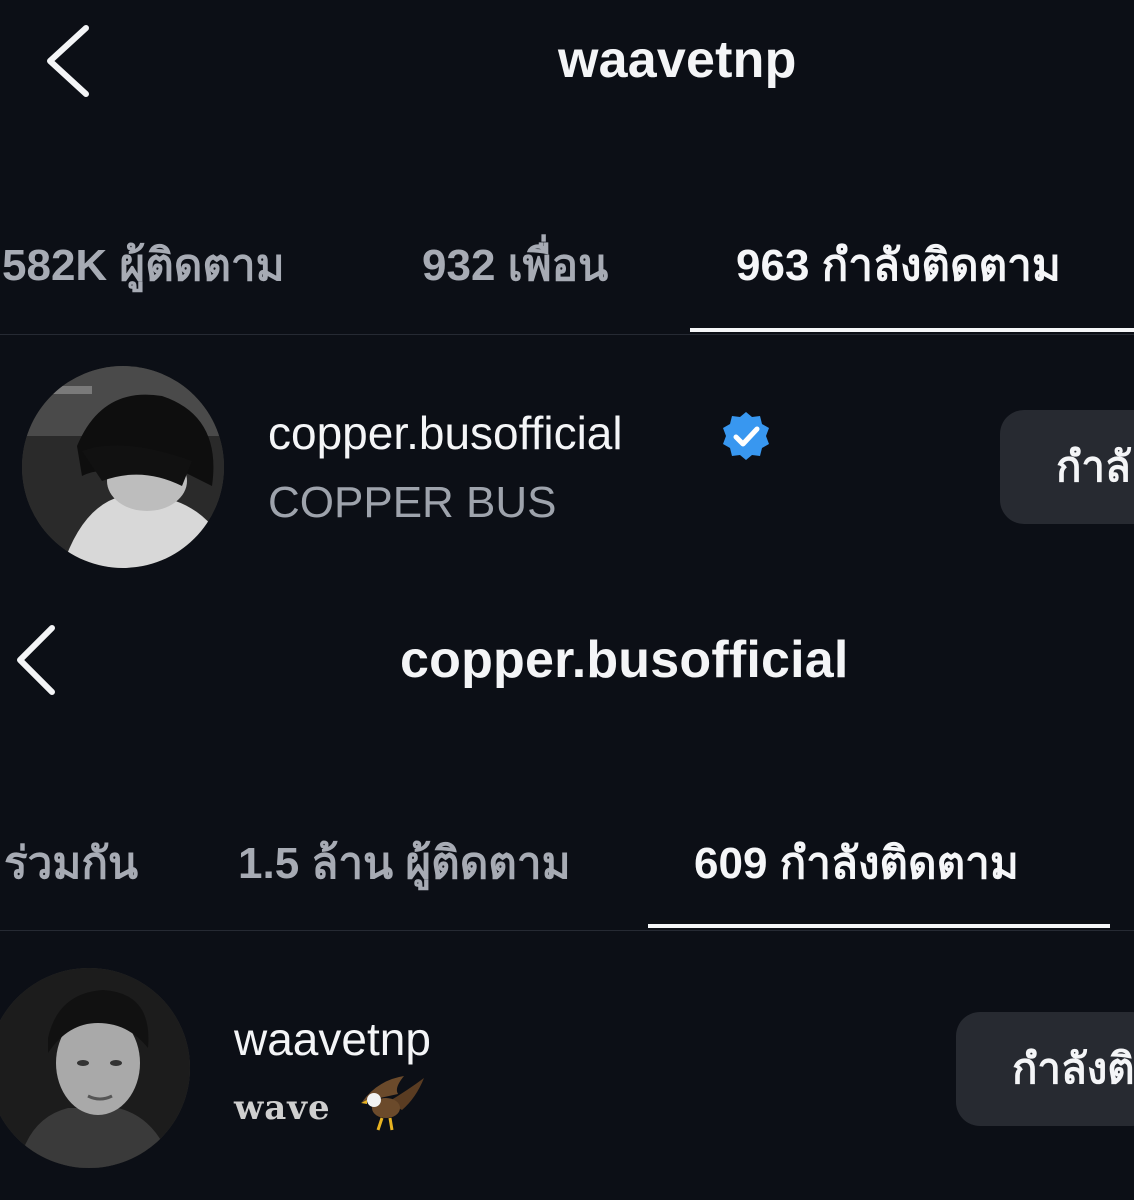 The width and height of the screenshot is (1134, 1200). I want to click on tab-following: 609 กำลังติดตาม, so click(856, 863).